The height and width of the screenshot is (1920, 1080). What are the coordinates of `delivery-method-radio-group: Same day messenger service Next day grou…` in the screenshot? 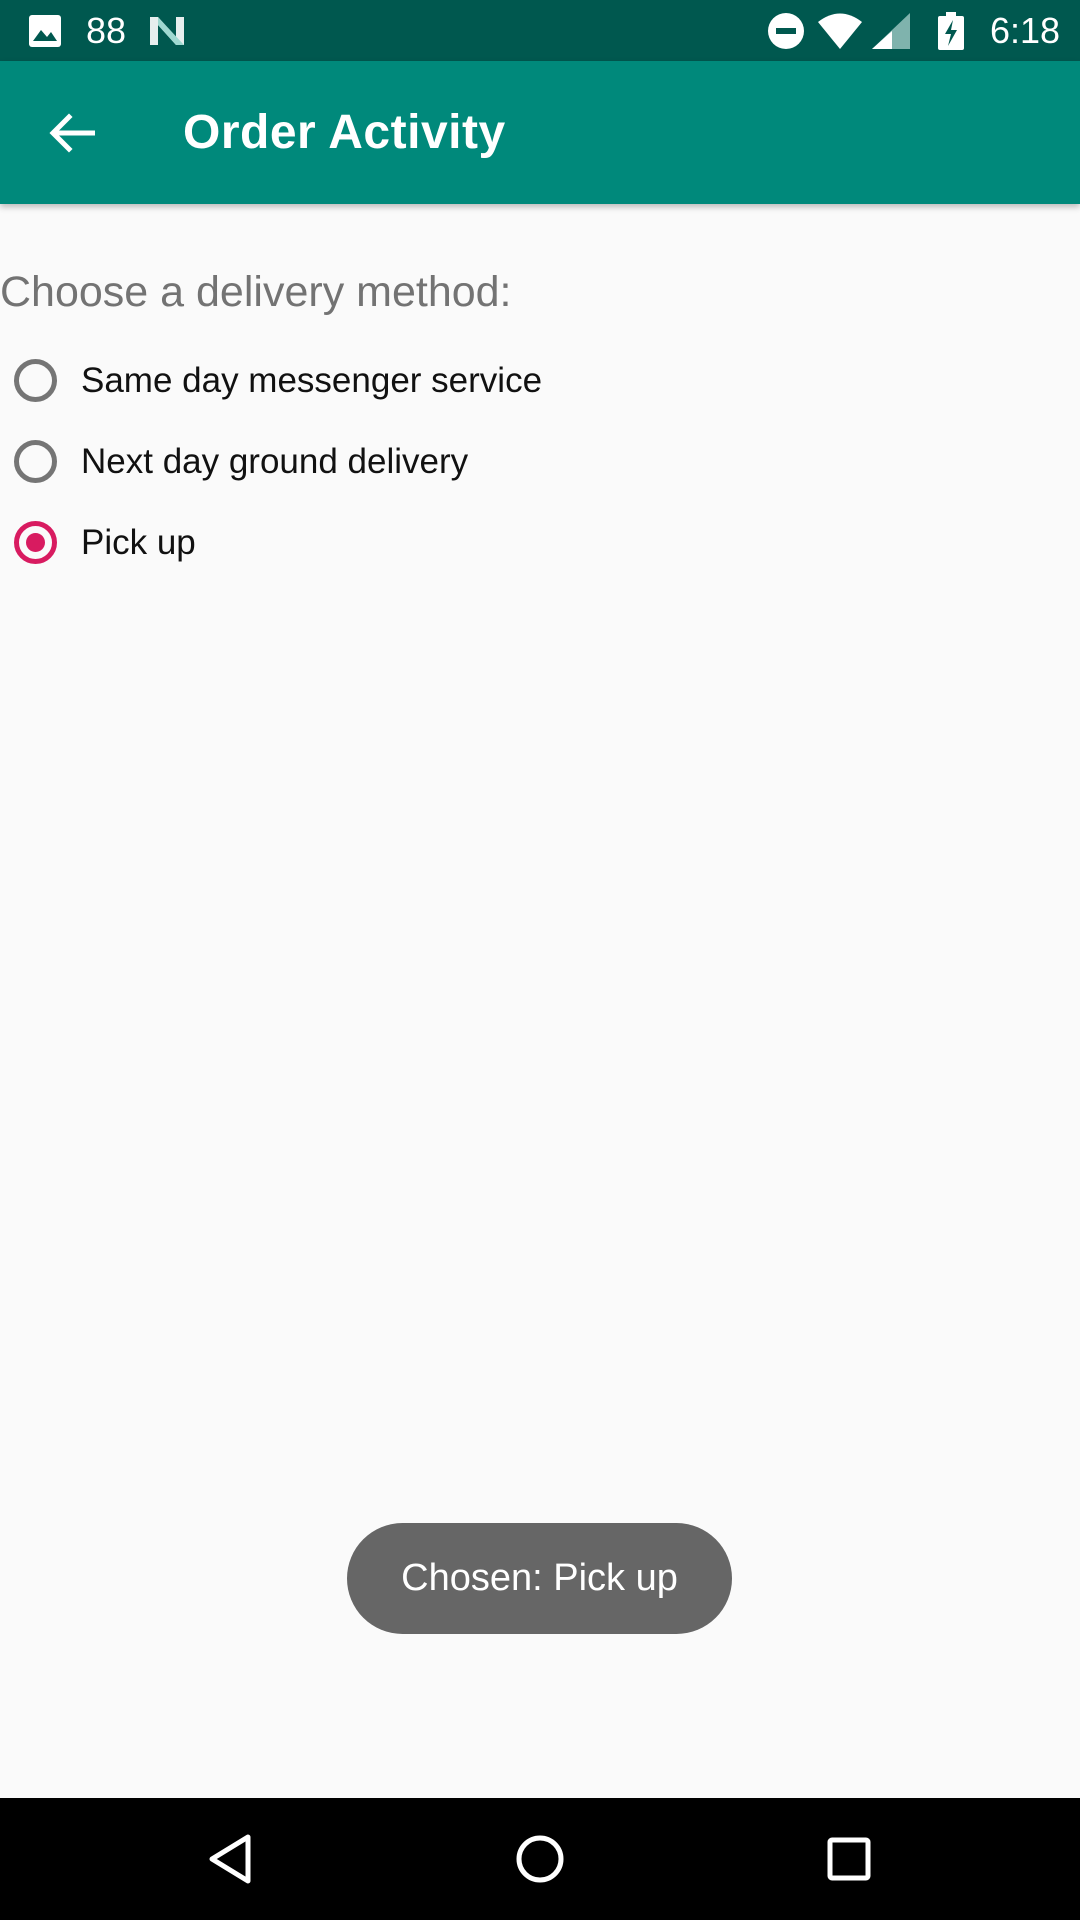 It's located at (540, 465).